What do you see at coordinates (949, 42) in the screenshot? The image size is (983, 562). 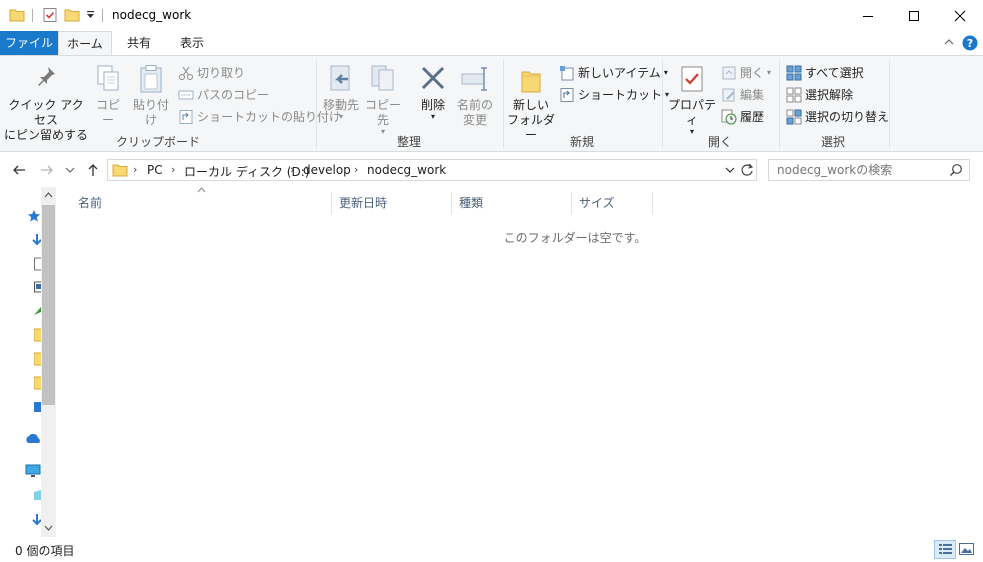 I see `collapse-ribbon-icon` at bounding box center [949, 42].